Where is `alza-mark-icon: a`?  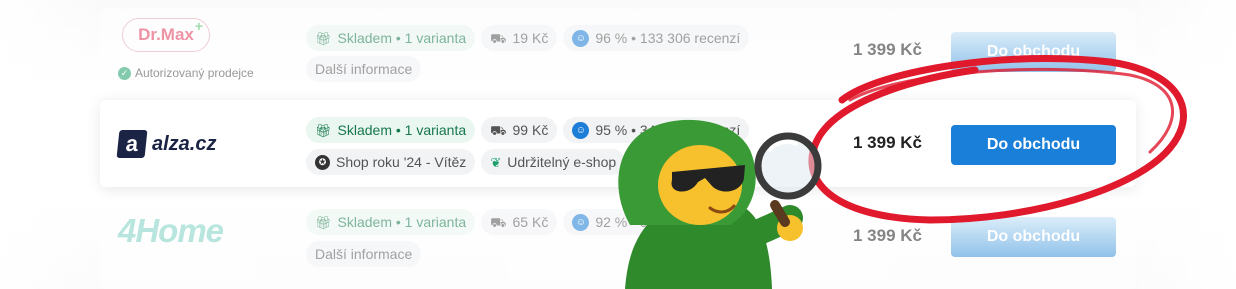 alza-mark-icon: a is located at coordinates (132, 144).